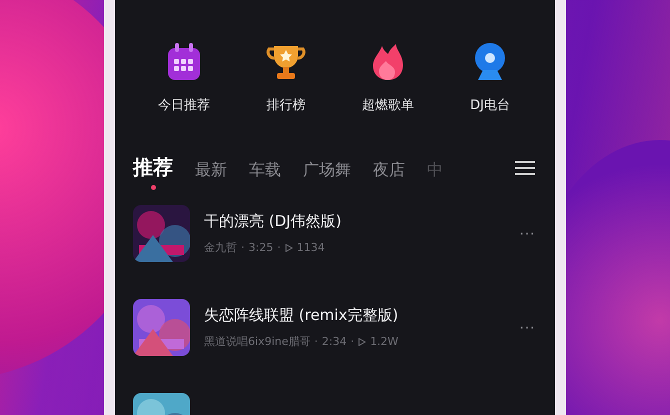 The width and height of the screenshot is (670, 415). I want to click on duration: 2:34, so click(334, 341).